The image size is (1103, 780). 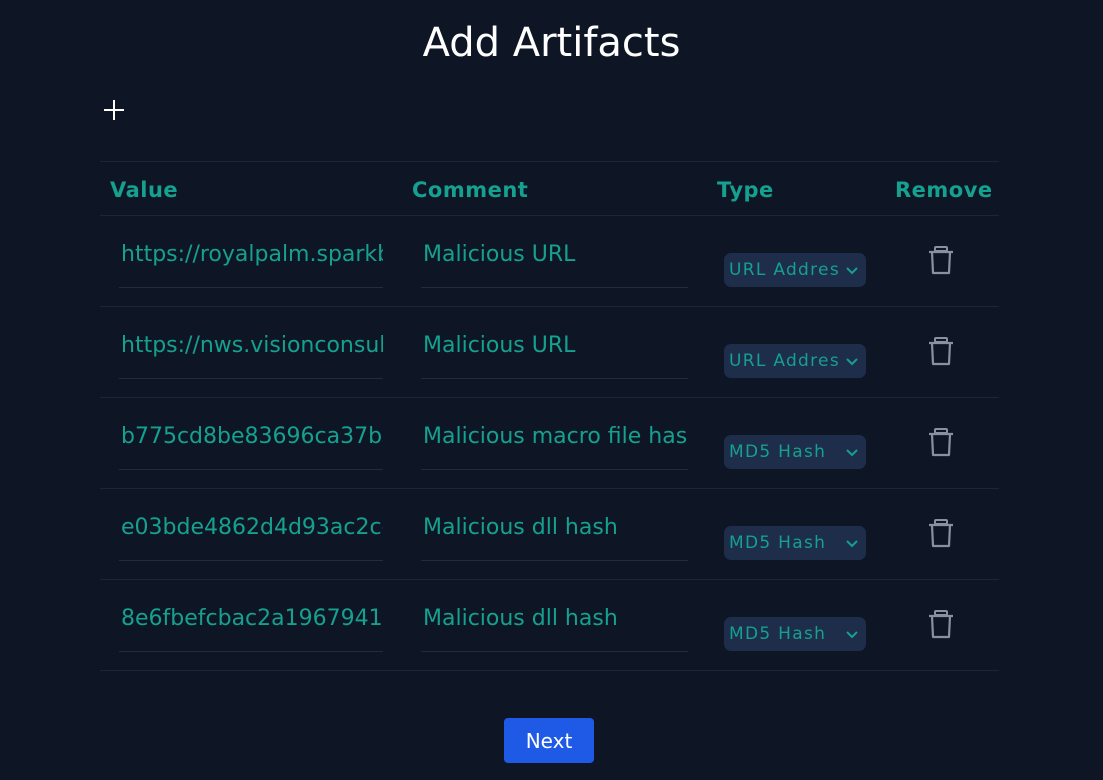 What do you see at coordinates (470, 190) in the screenshot?
I see `header-comment: Comment` at bounding box center [470, 190].